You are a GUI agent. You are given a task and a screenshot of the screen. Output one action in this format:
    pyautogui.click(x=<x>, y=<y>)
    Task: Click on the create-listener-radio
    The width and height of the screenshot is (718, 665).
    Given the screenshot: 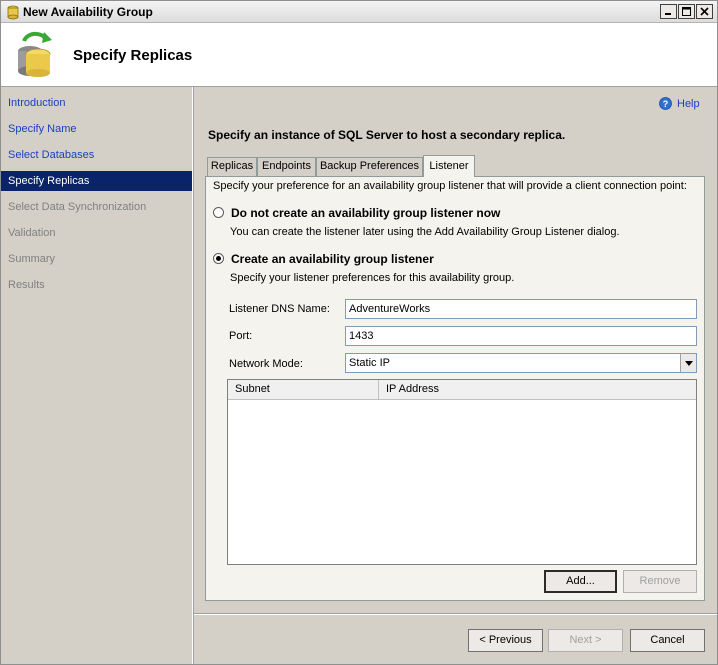 What is the action you would take?
    pyautogui.click(x=218, y=258)
    